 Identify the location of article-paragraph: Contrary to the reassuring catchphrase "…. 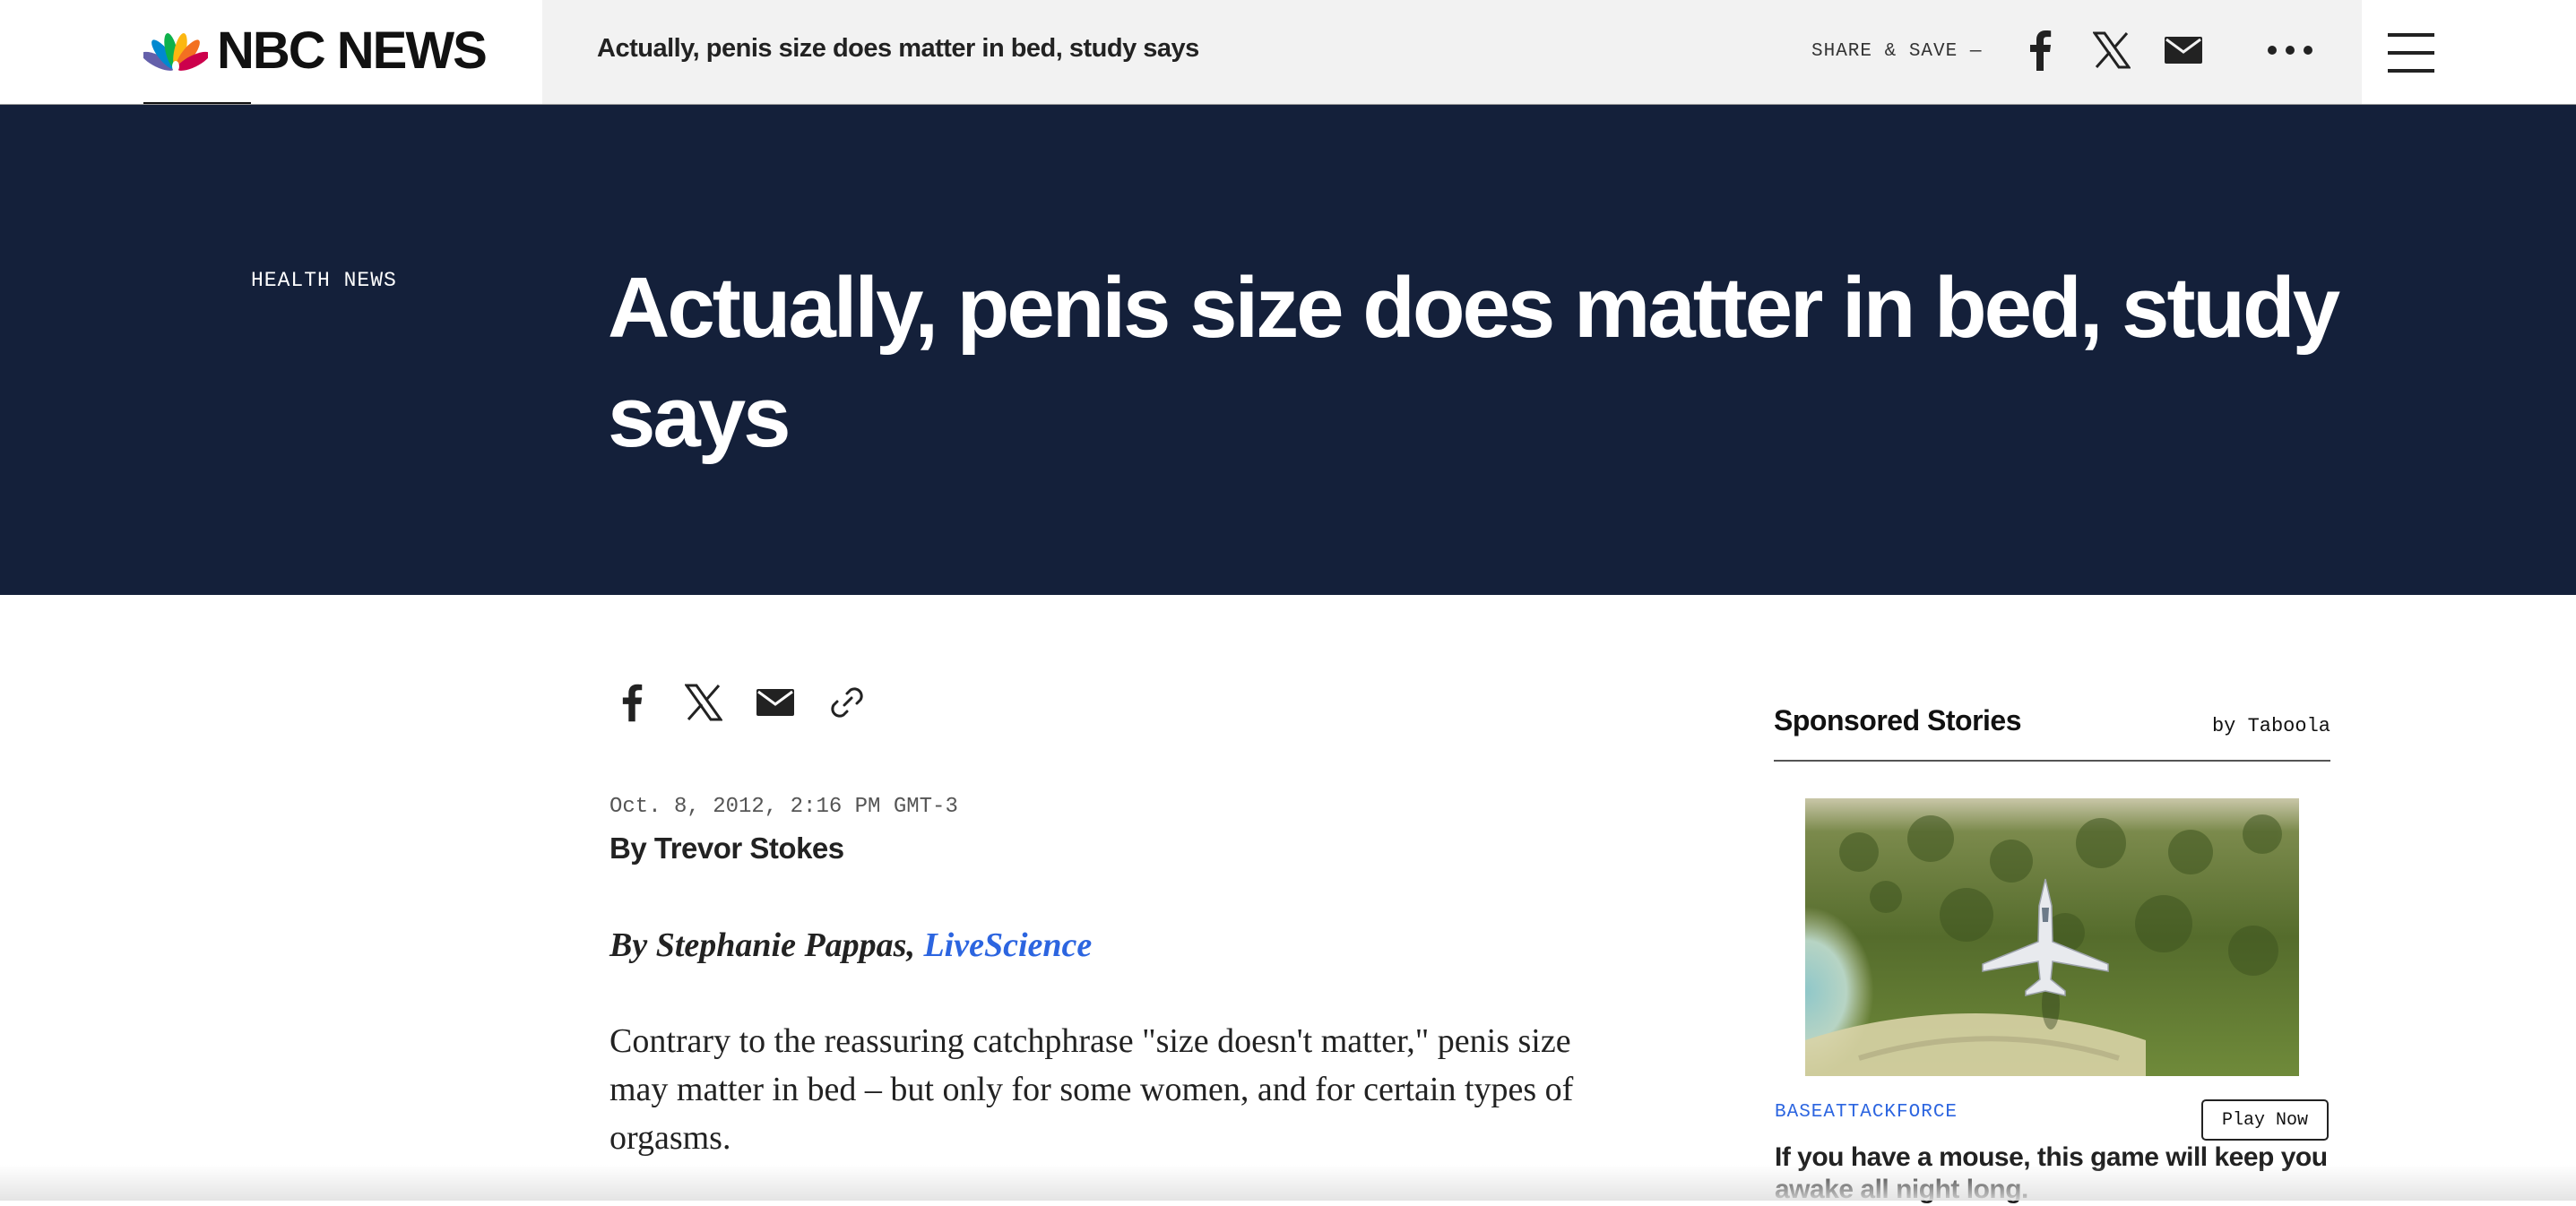
(1091, 1089).